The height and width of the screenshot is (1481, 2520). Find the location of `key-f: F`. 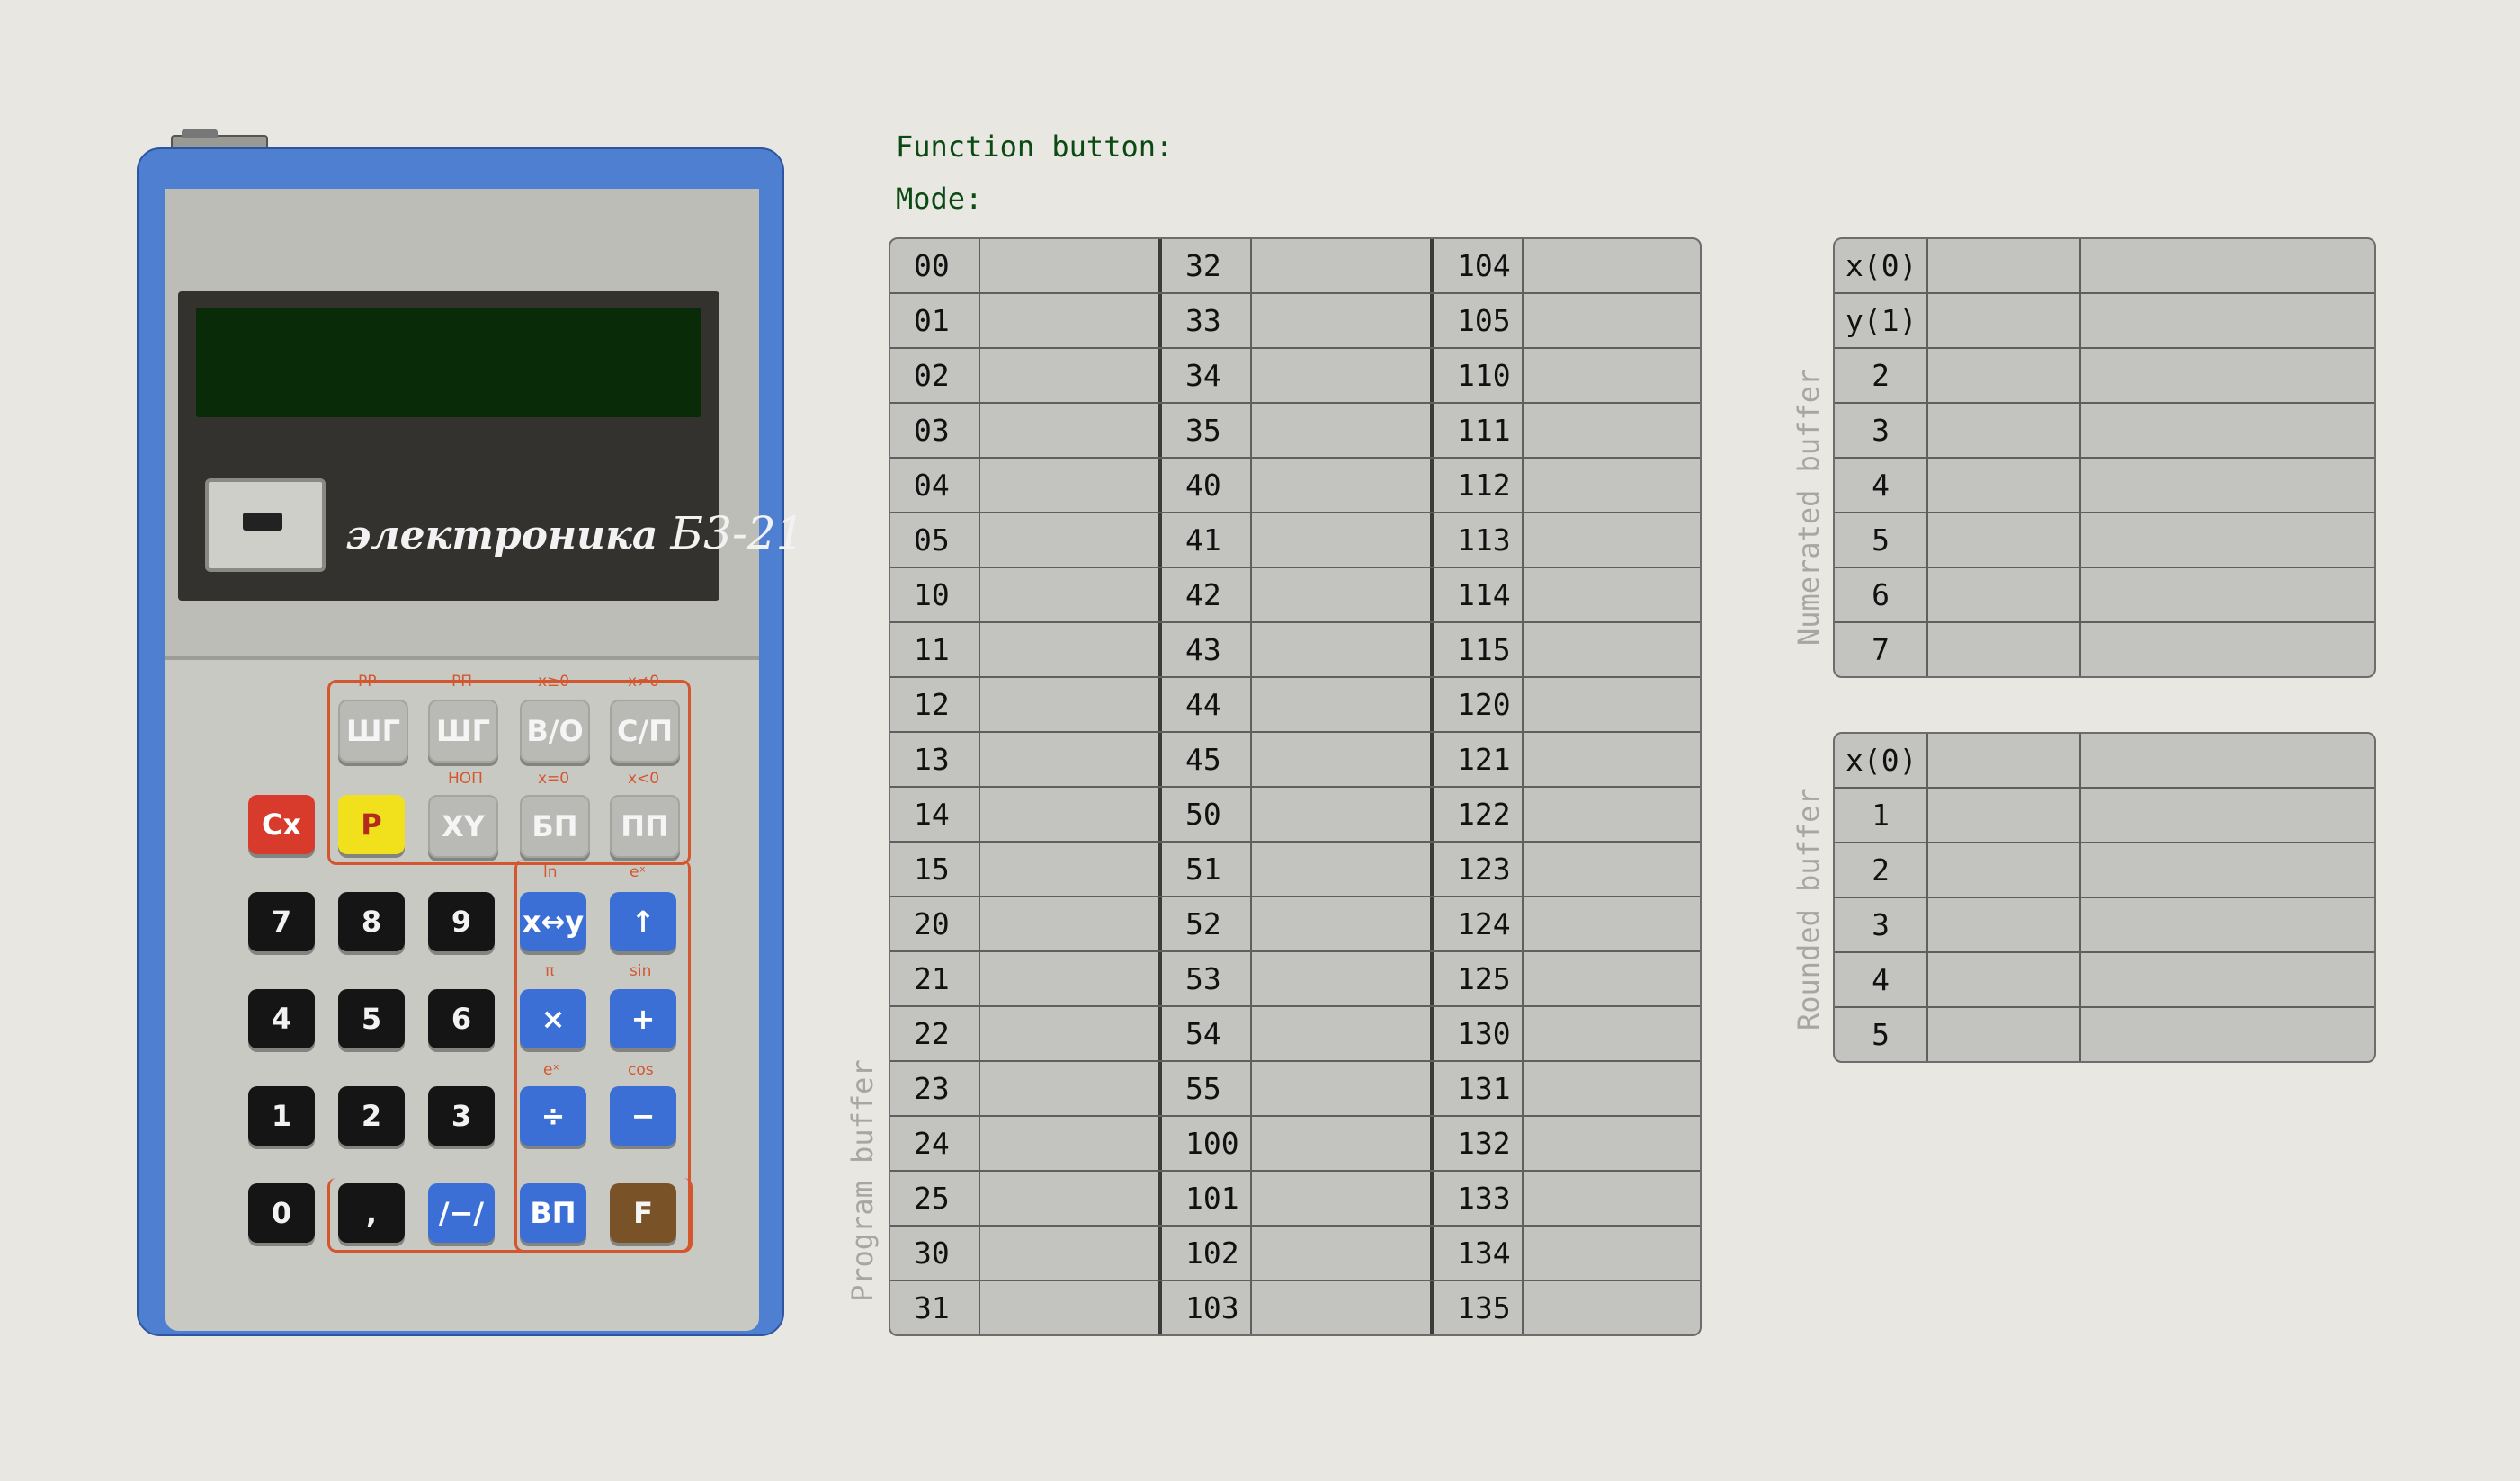

key-f: F is located at coordinates (643, 1213).